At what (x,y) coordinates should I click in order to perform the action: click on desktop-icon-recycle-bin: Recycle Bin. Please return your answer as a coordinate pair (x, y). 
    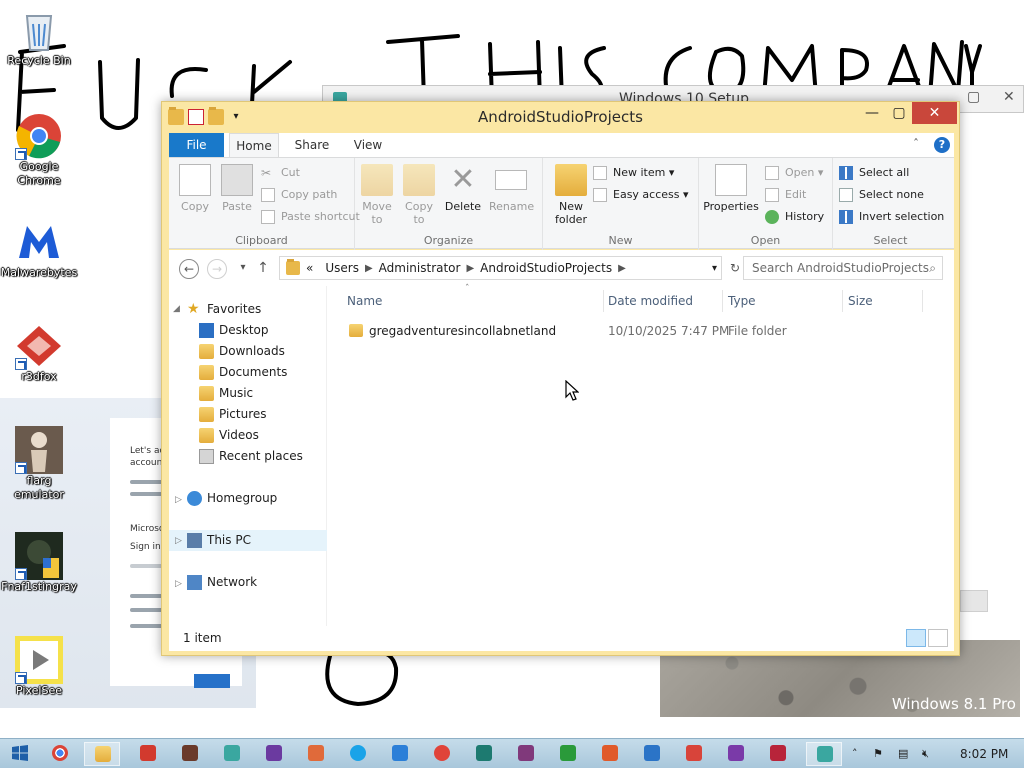
    Looking at the image, I should click on (39, 37).